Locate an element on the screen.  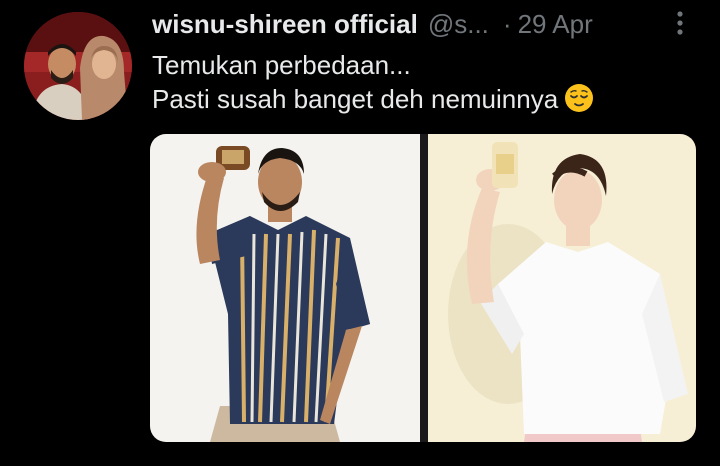
tweet-header: wisnu-shireen official @s... · 29 Apr is located at coordinates (372, 24).